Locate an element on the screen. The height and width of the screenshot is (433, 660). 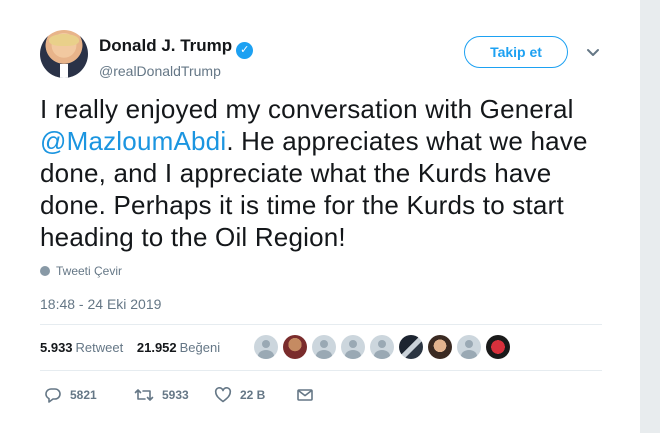
retweet-count-action: 5933 is located at coordinates (175, 395).